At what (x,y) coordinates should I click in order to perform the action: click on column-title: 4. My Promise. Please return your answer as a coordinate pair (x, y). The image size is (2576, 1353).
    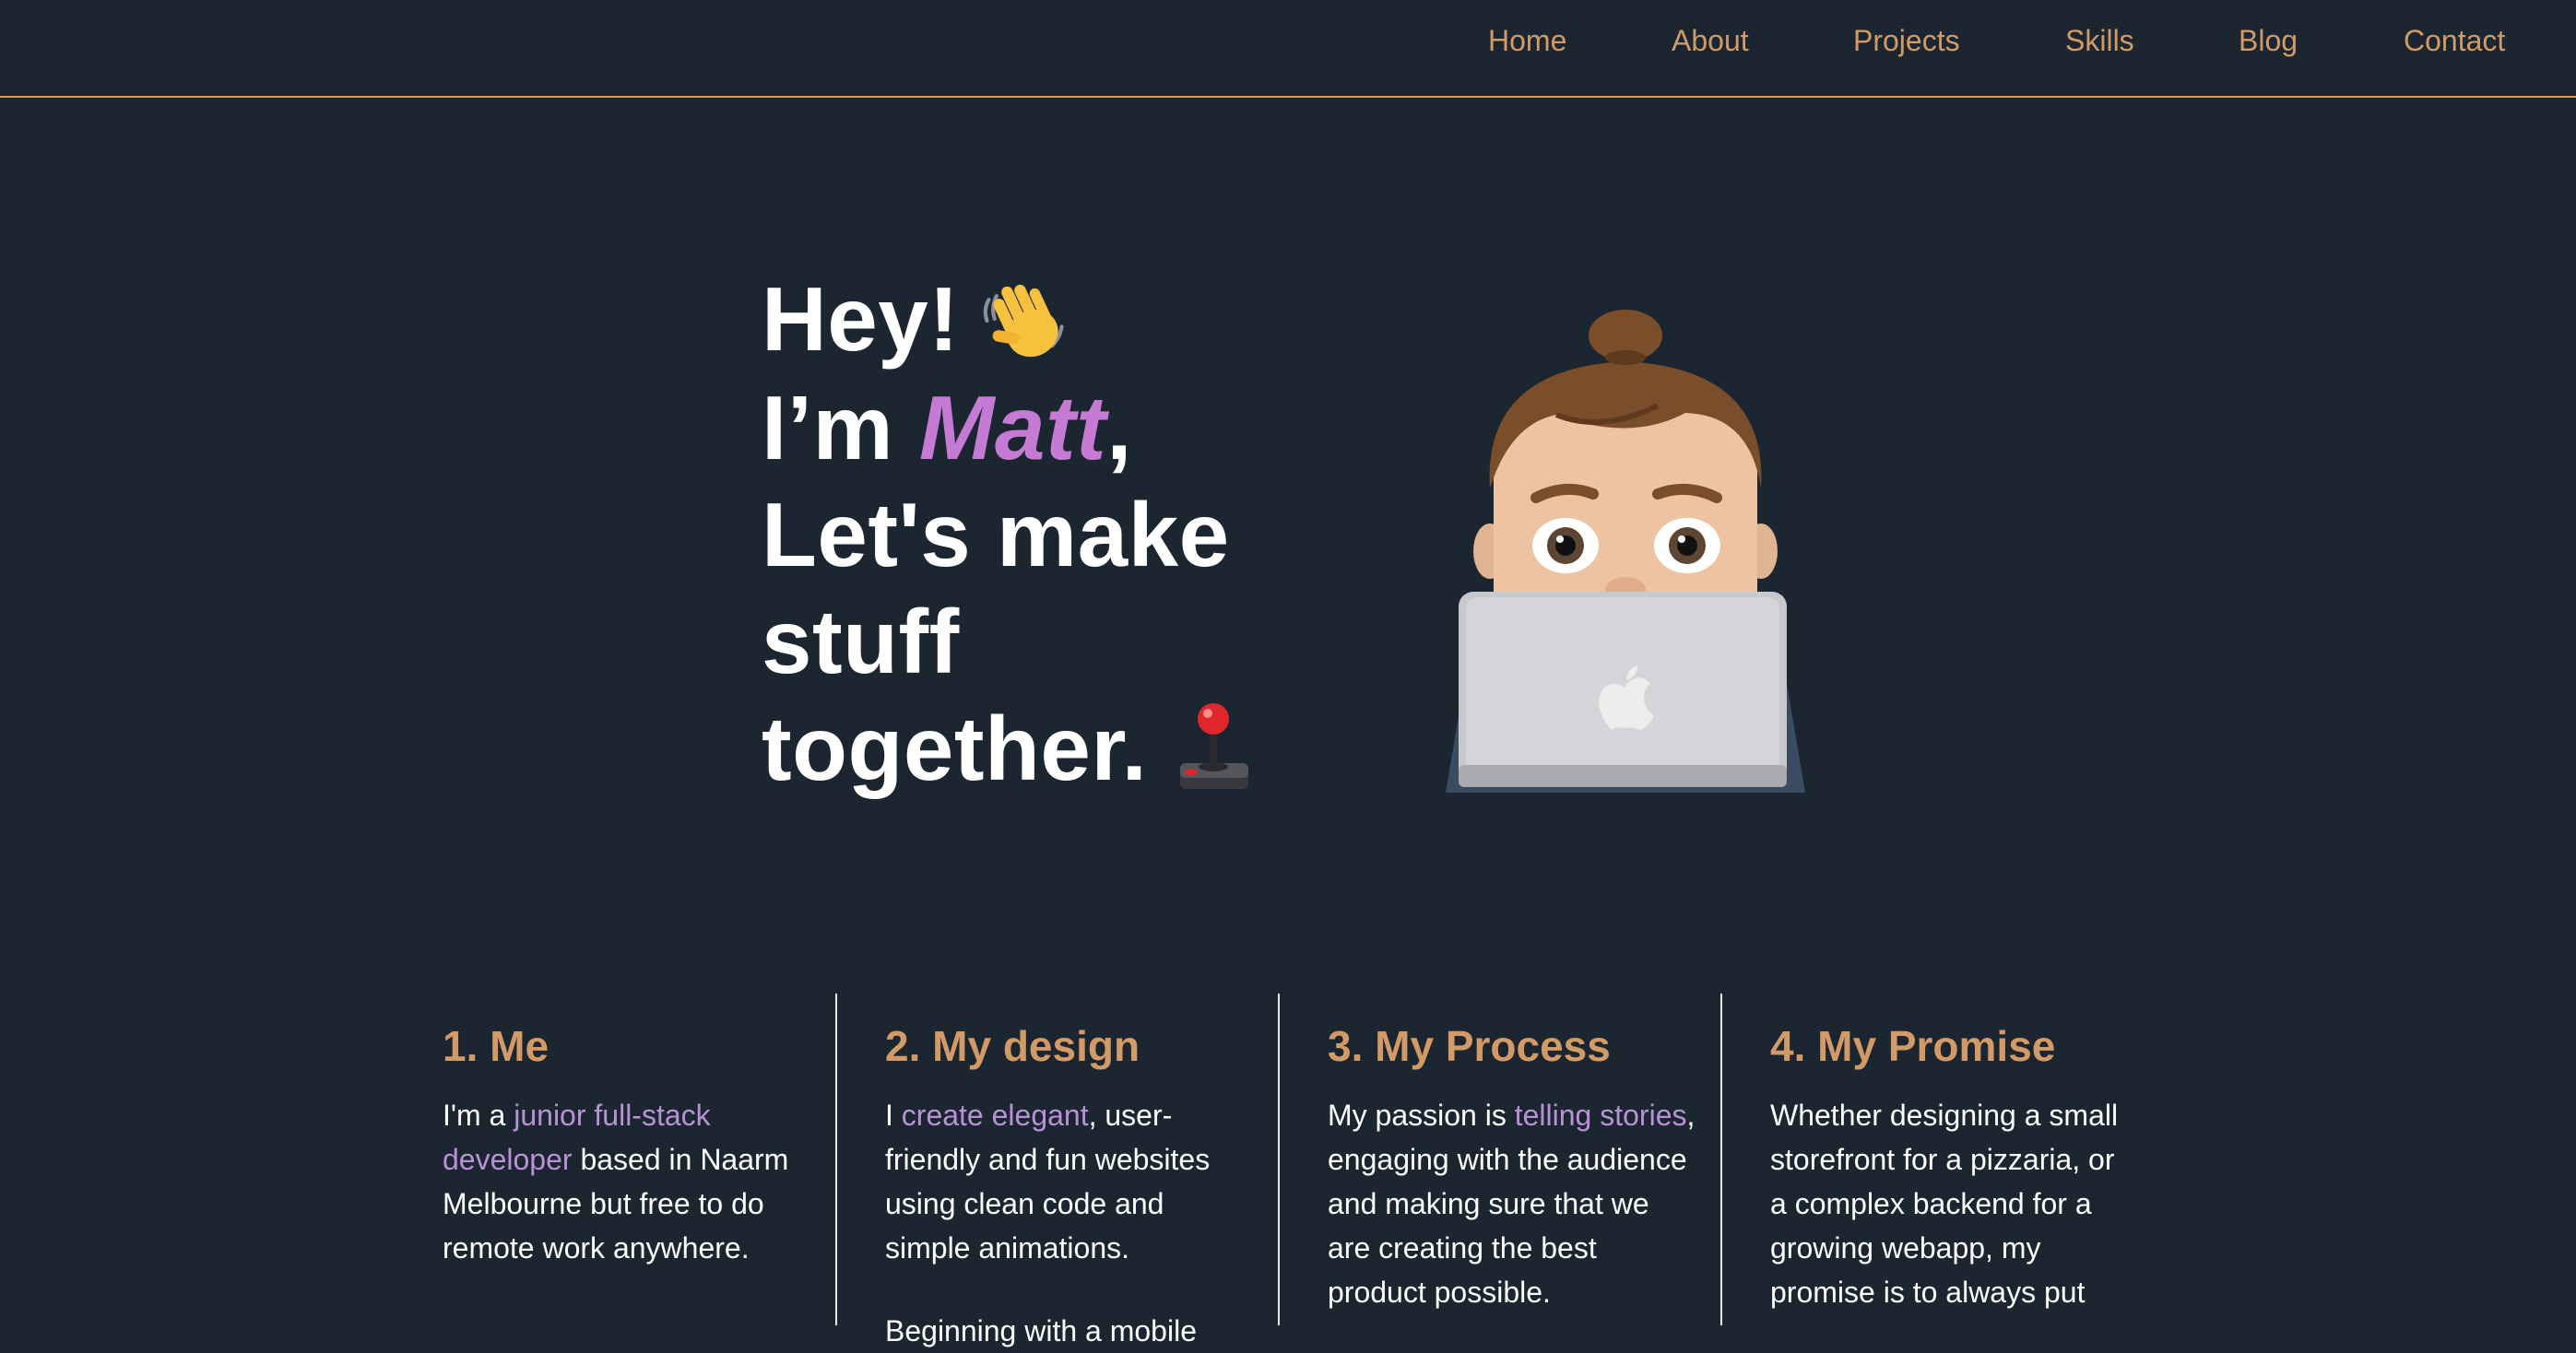
    Looking at the image, I should click on (1913, 1046).